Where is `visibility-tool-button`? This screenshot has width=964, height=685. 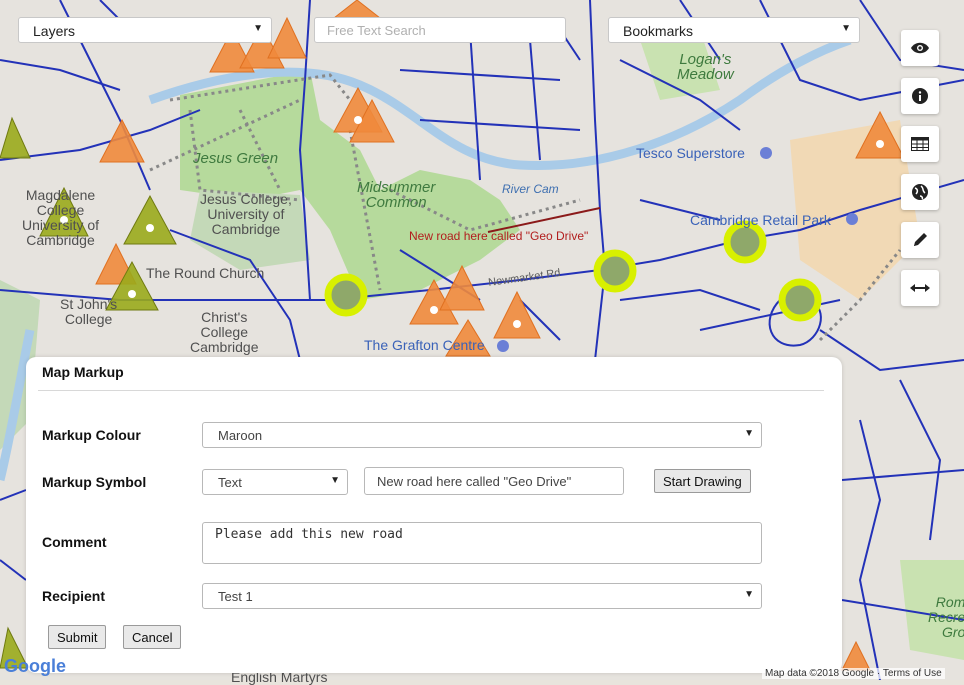 visibility-tool-button is located at coordinates (920, 48).